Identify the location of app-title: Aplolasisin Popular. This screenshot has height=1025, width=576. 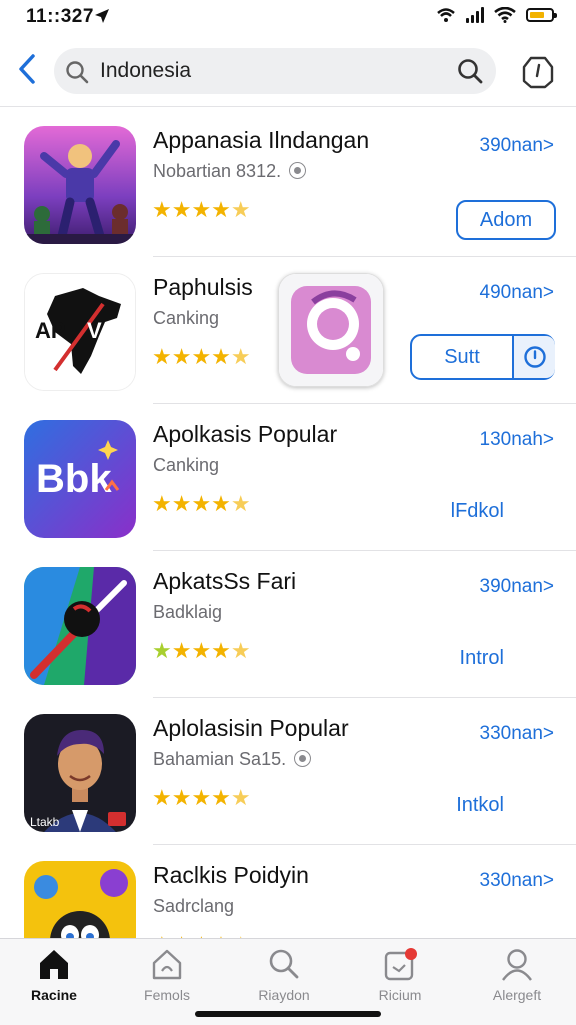
(251, 728).